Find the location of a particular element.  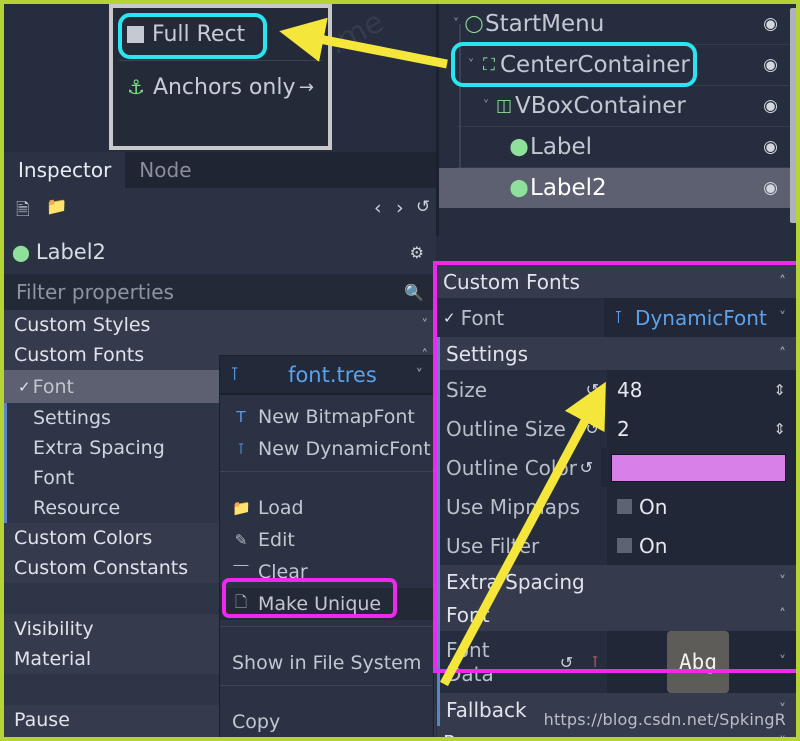

highlight-box-centercontainer is located at coordinates (574, 64).